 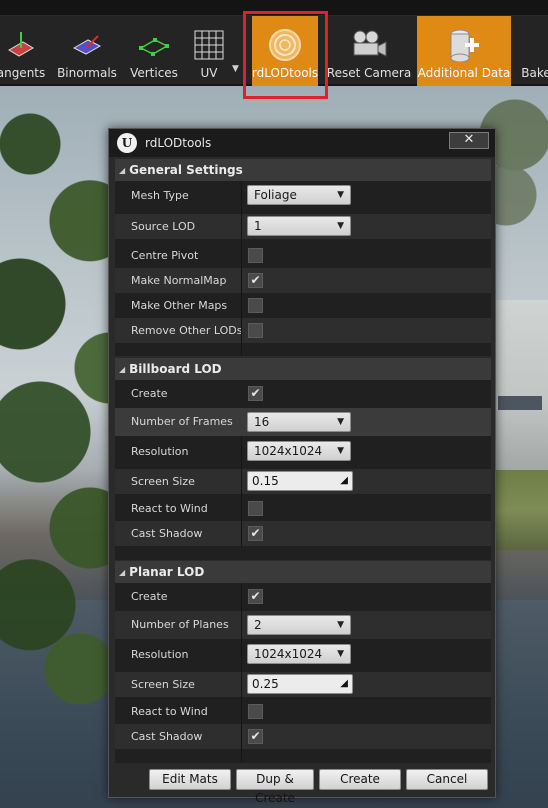 I want to click on section-header-billboard: ◢ Billboard LOD, so click(x=303, y=369).